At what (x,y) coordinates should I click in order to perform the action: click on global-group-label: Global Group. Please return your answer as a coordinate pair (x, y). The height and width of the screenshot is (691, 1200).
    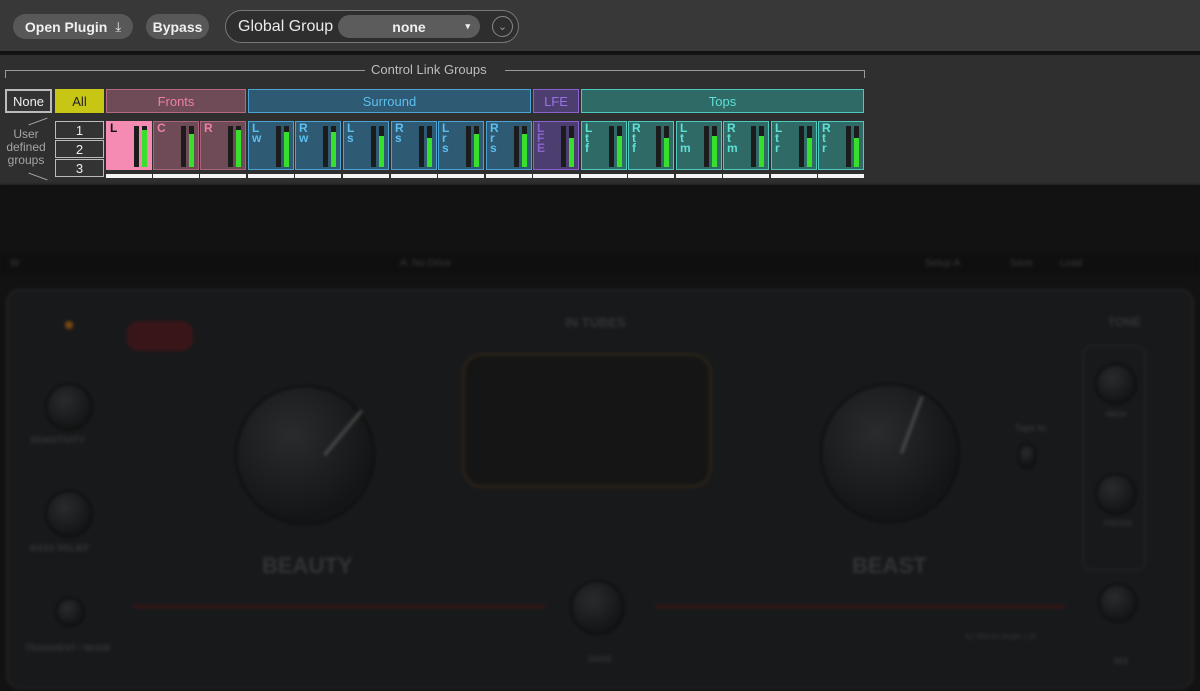
    Looking at the image, I should click on (286, 26).